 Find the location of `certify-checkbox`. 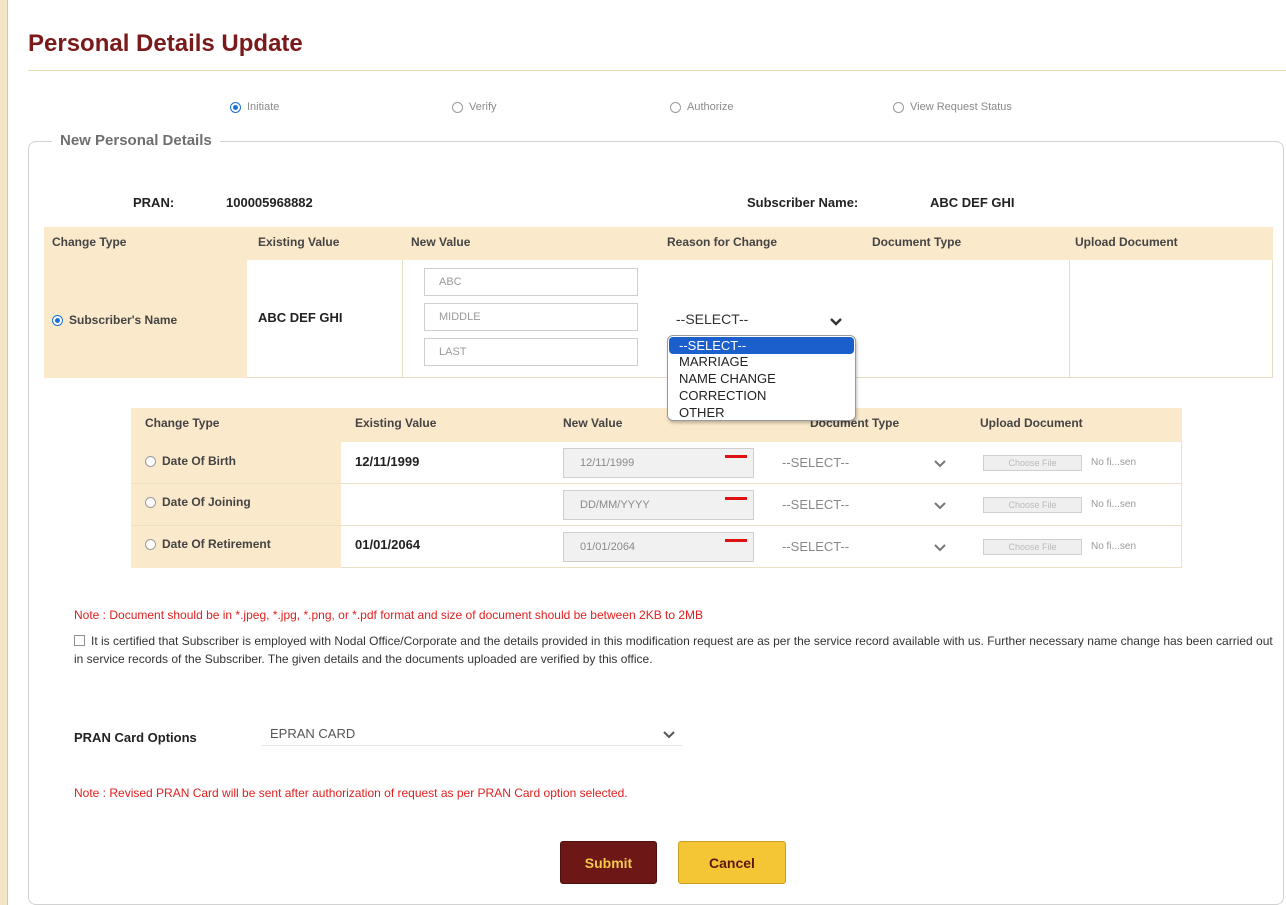

certify-checkbox is located at coordinates (79, 640).